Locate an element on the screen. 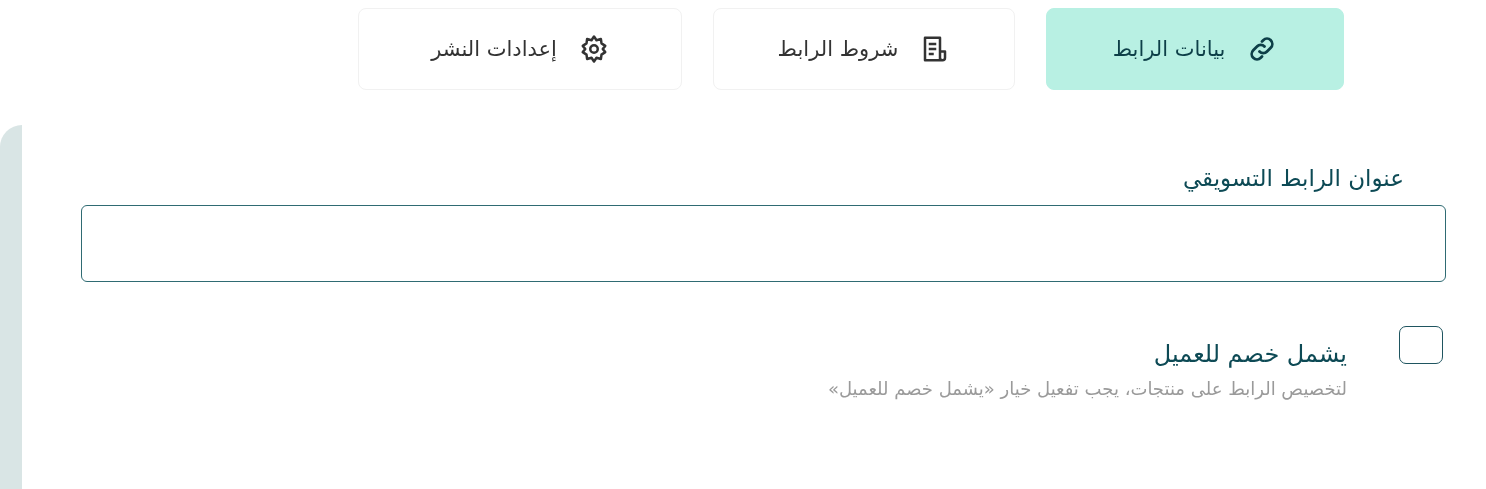 This screenshot has width=1486, height=489. tab: بيانات الرابط is located at coordinates (1195, 49).